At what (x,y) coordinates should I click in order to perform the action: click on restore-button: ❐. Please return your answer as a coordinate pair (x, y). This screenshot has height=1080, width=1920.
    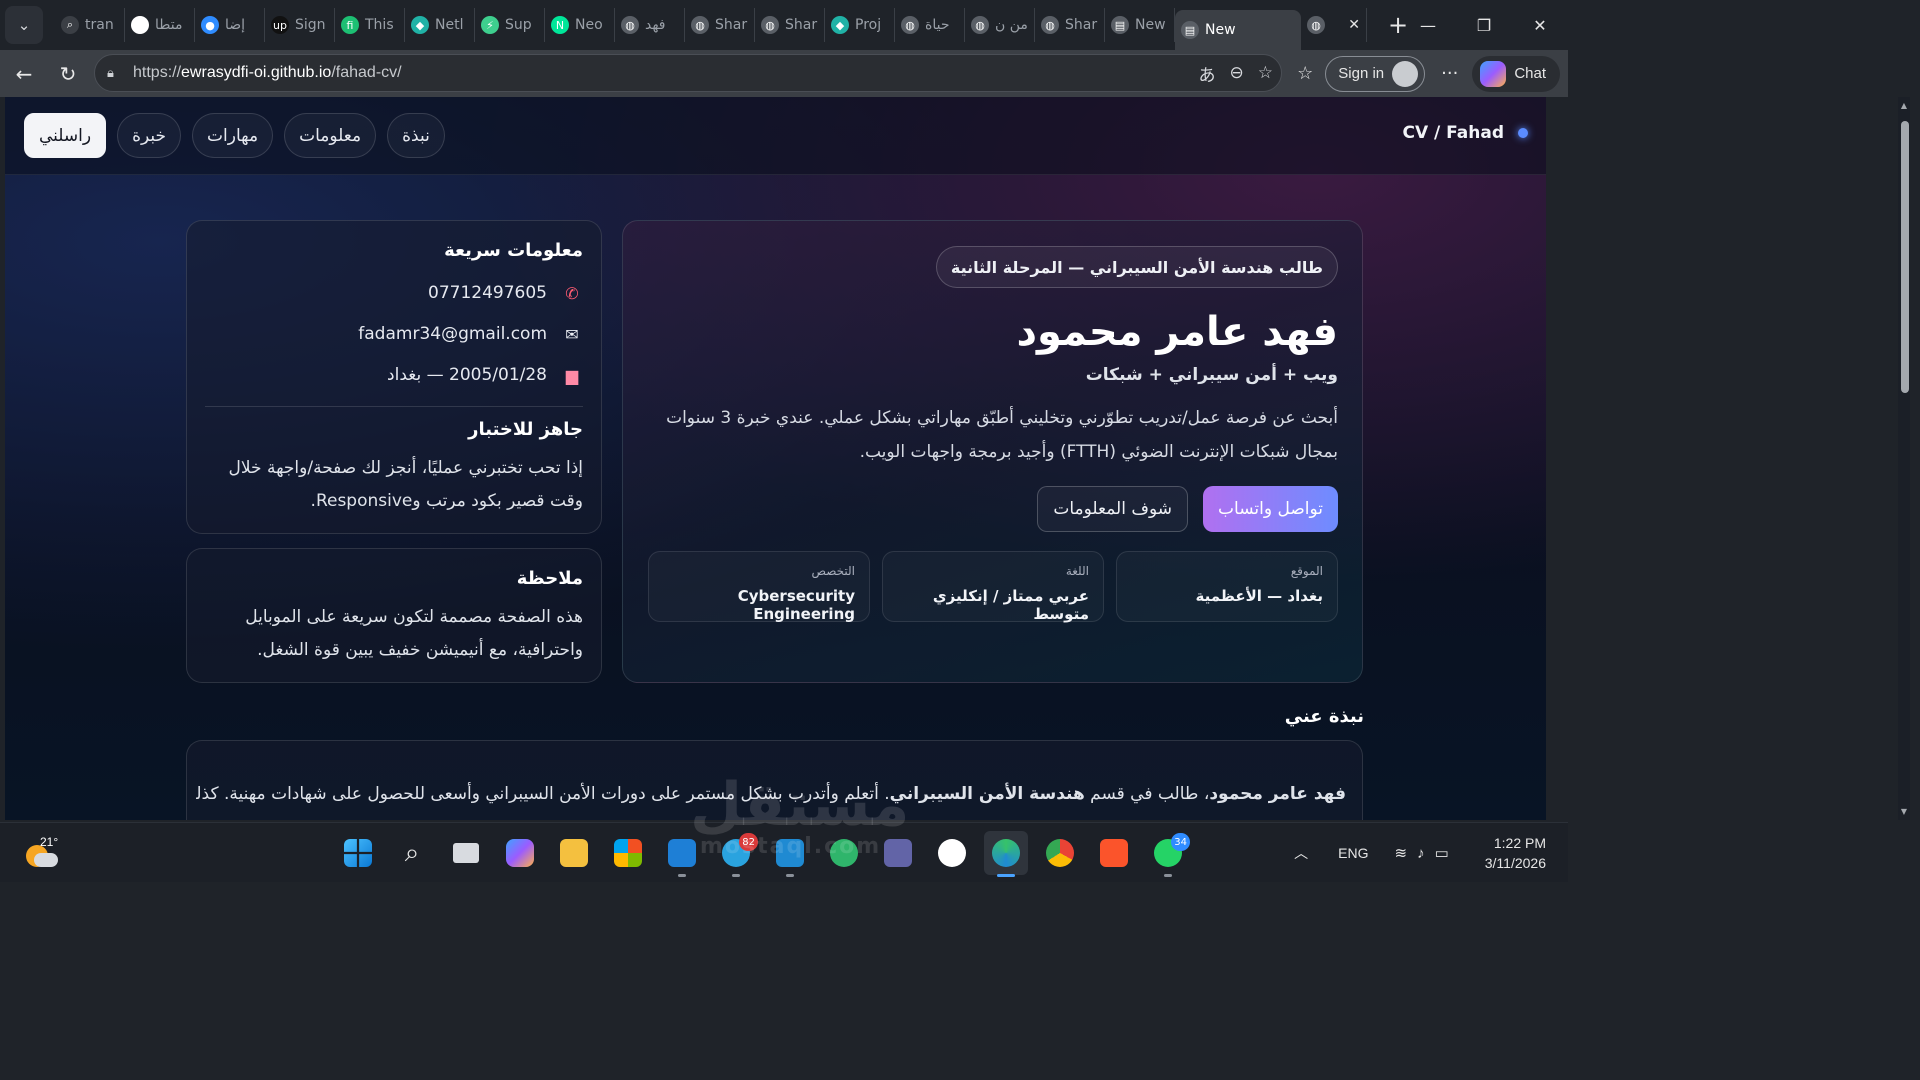
    Looking at the image, I should click on (1484, 25).